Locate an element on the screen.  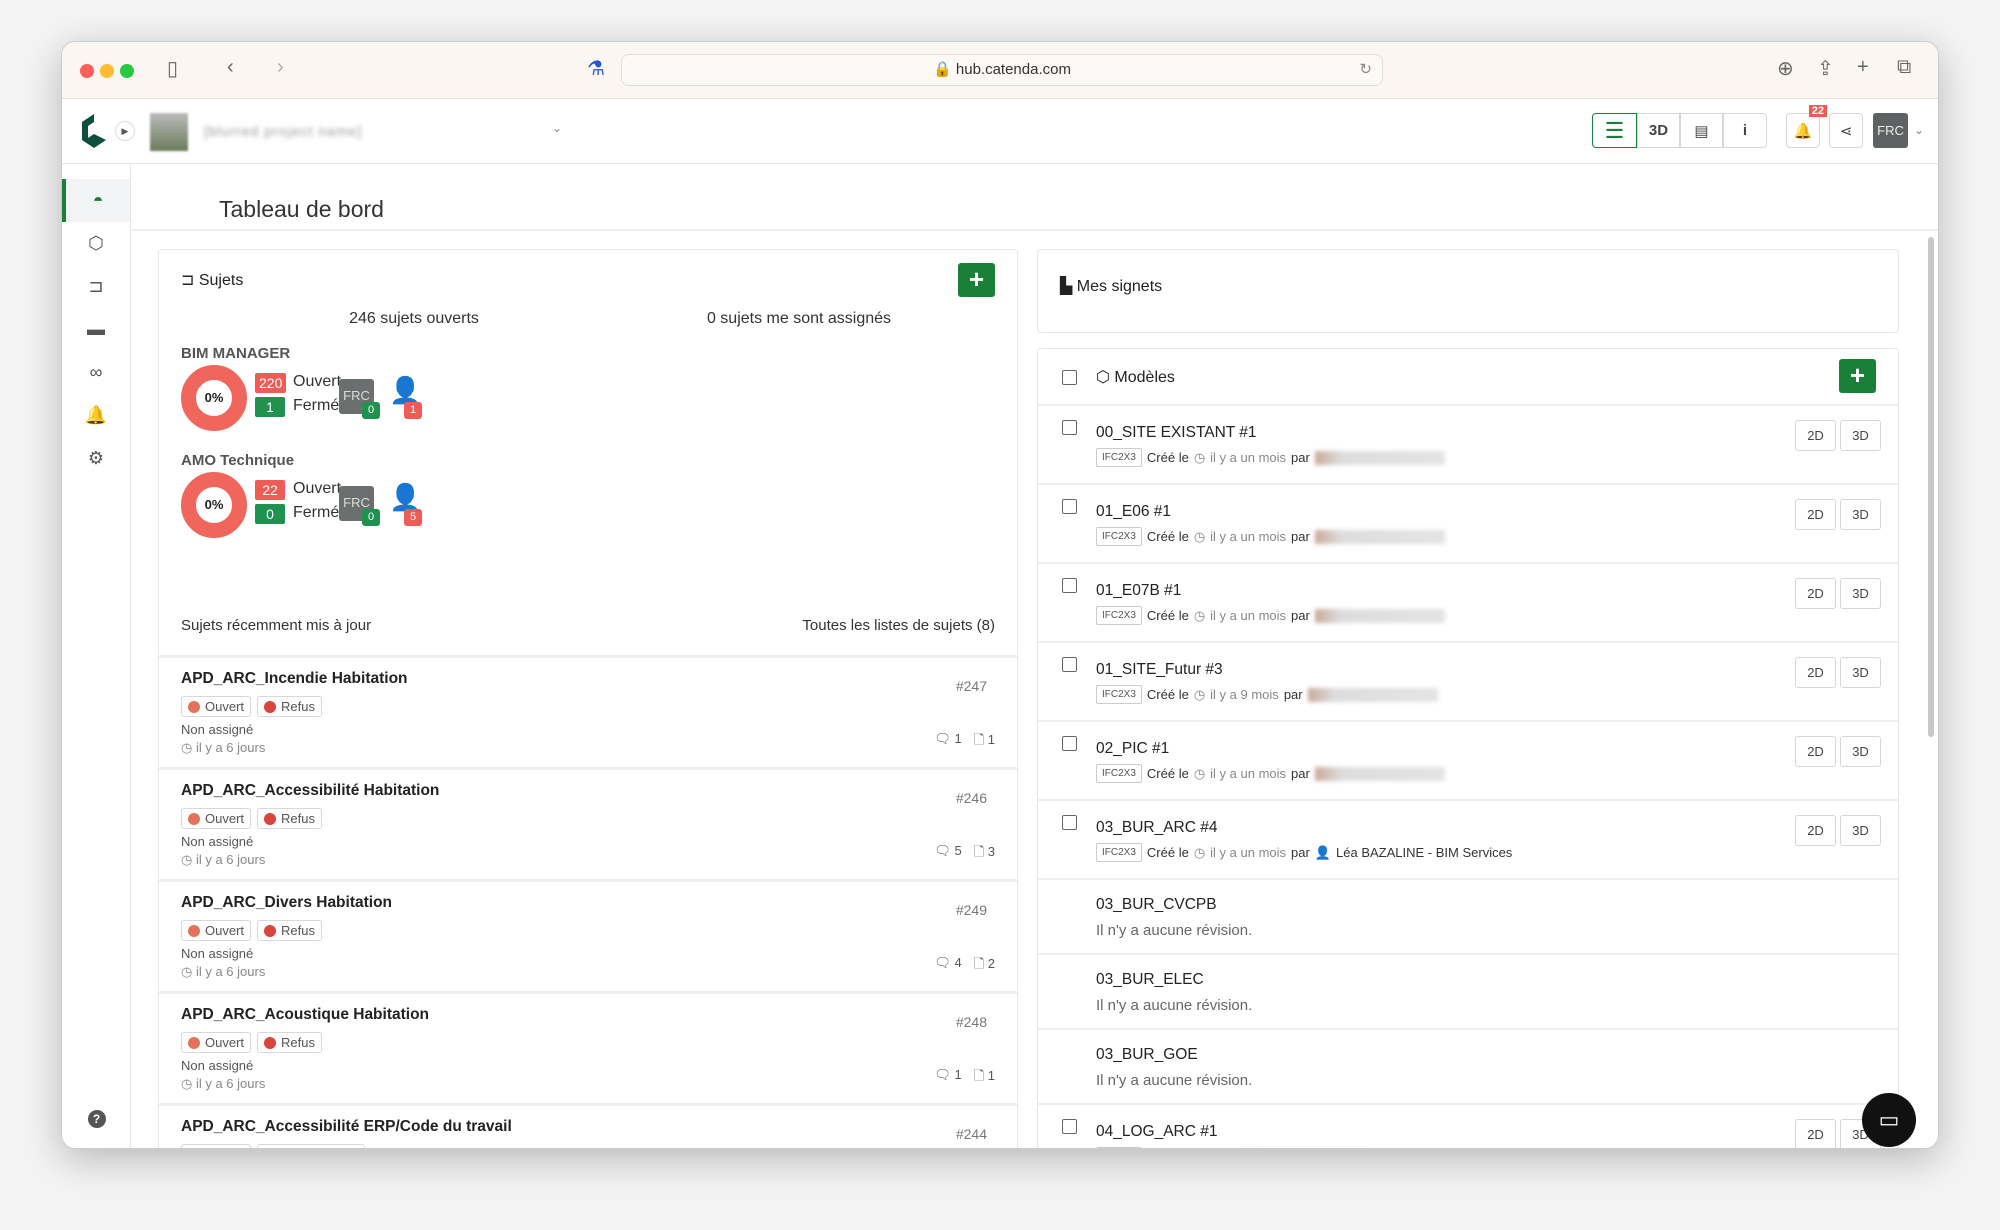
model-row: 03_BUR_CVCPB Il n'y a aucune révision. is located at coordinates (1468, 915).